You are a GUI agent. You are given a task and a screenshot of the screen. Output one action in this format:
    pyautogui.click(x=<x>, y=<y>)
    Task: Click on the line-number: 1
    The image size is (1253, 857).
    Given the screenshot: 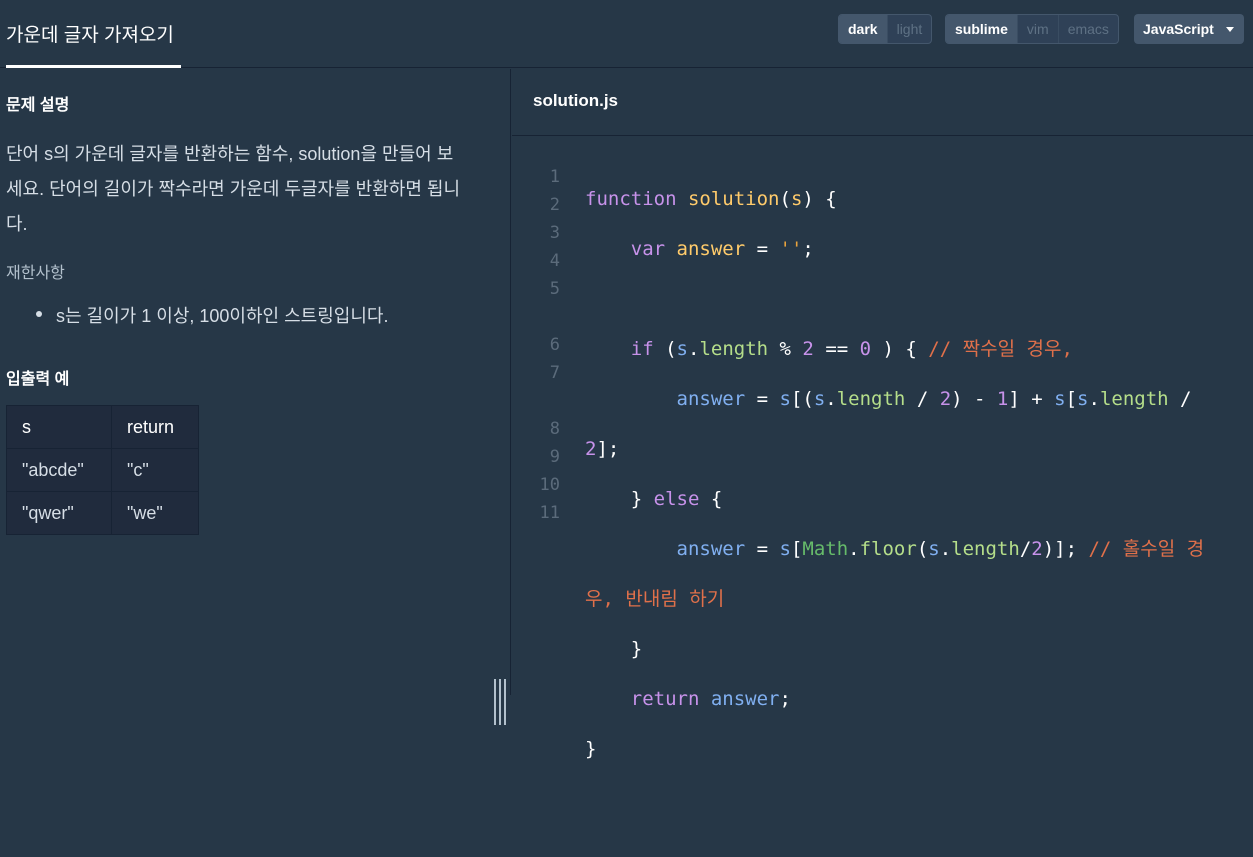 What is the action you would take?
    pyautogui.click(x=554, y=177)
    